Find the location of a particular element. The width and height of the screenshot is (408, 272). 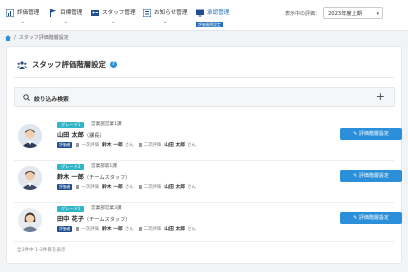

nav-label: 承認管理 is located at coordinates (218, 13).